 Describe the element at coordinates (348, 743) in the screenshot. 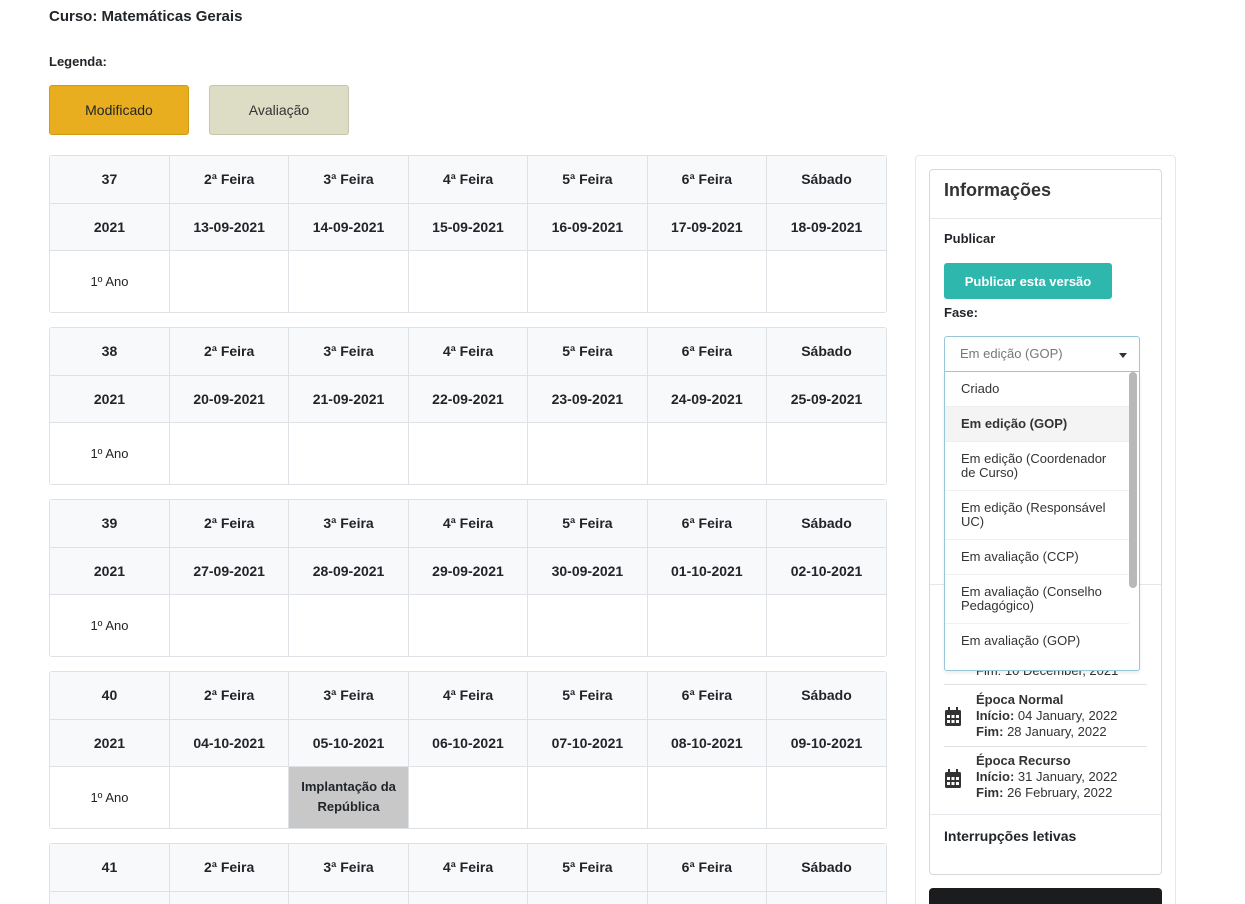

I see `date-cell: 05-10-2021` at that location.